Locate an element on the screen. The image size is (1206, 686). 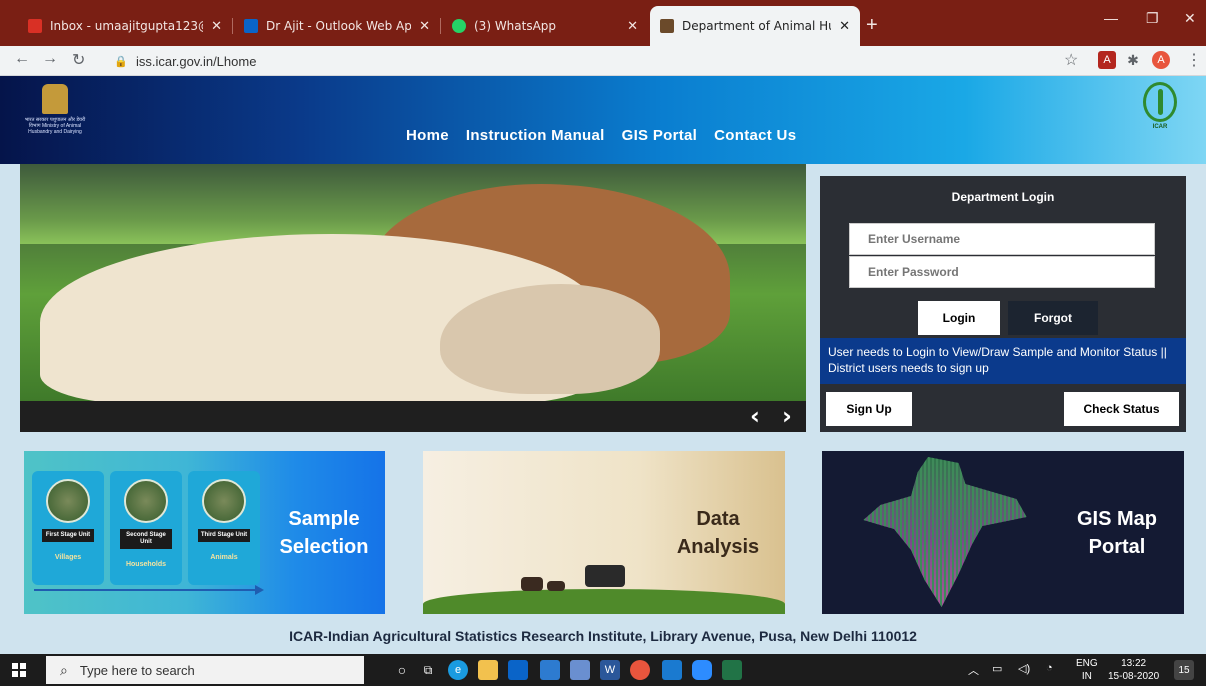
search-icon: ⌕ is located at coordinates (64, 669).